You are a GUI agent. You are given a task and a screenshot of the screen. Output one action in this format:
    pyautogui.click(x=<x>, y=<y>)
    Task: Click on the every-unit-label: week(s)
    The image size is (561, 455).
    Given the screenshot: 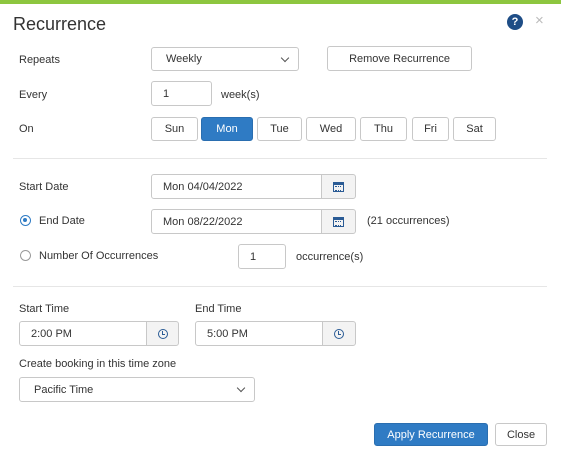 What is the action you would take?
    pyautogui.click(x=240, y=95)
    